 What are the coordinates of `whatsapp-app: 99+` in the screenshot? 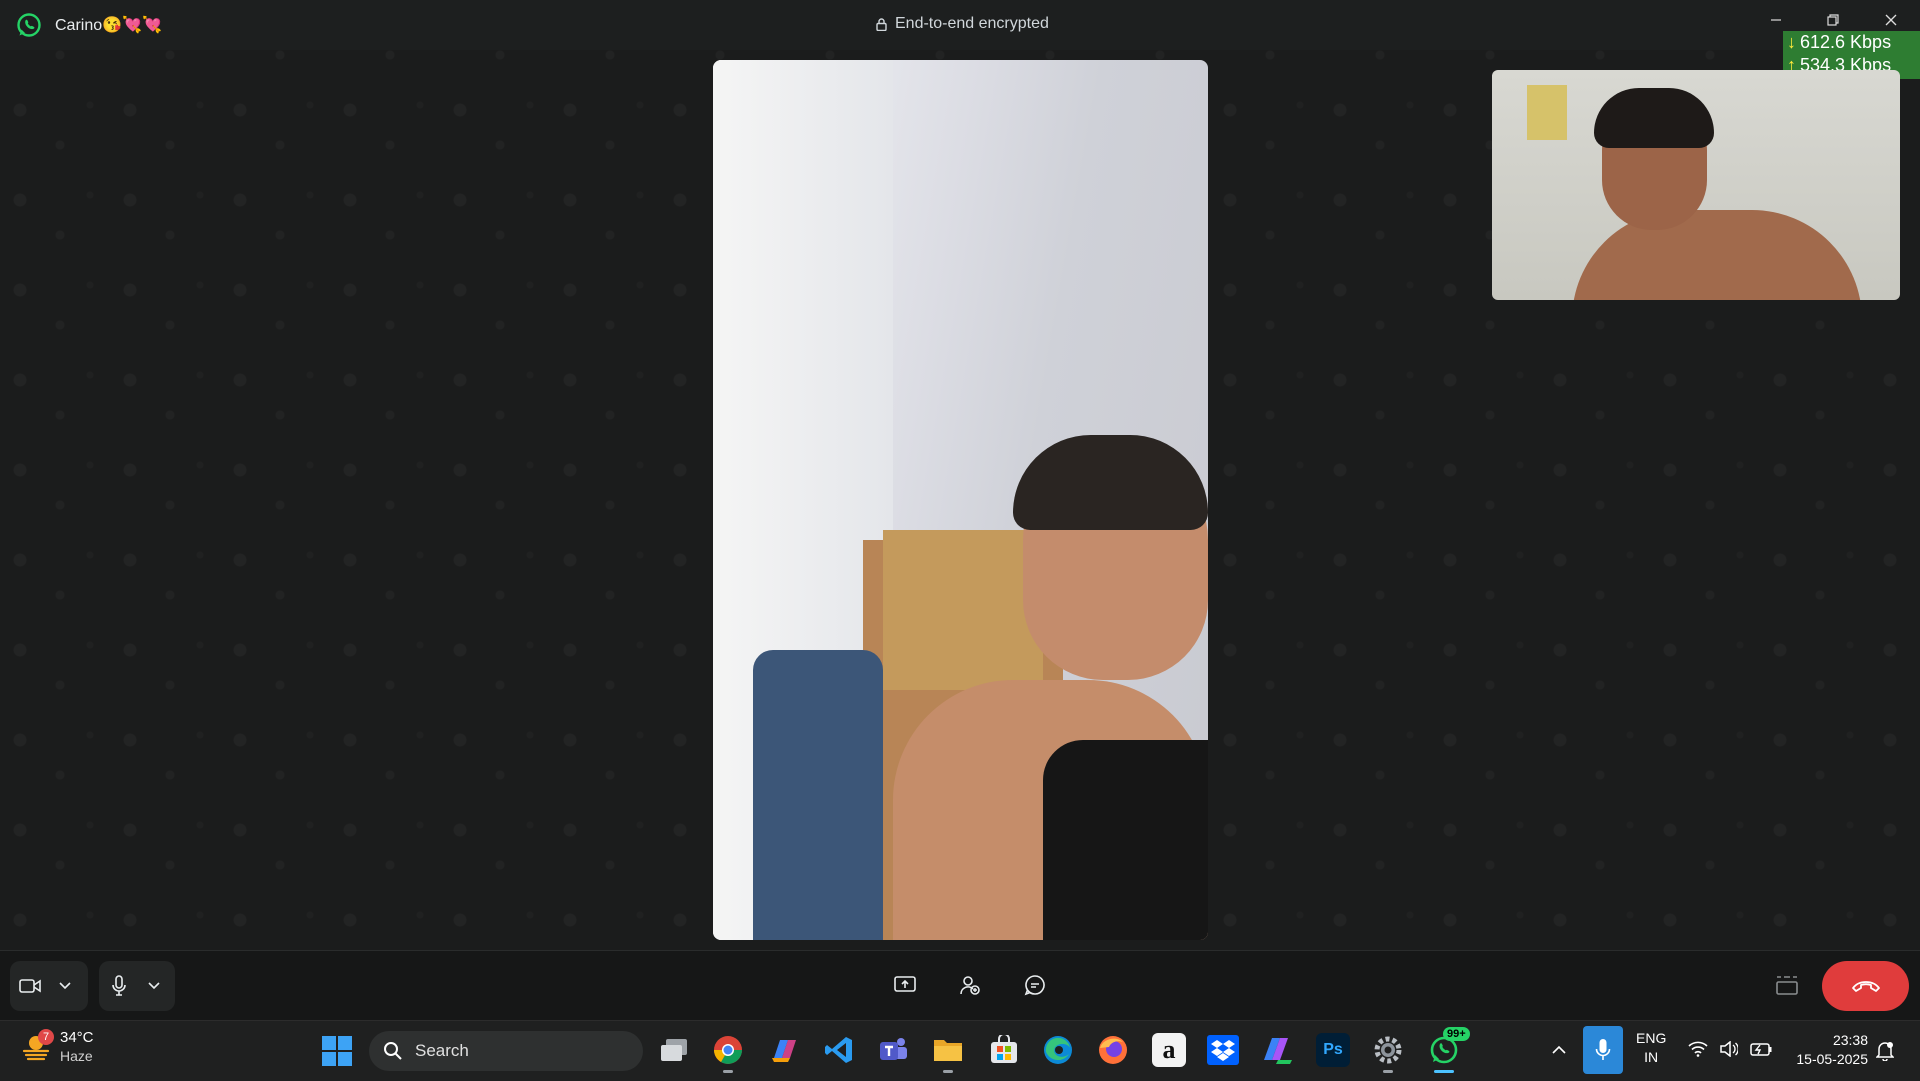 It's located at (1448, 1050).